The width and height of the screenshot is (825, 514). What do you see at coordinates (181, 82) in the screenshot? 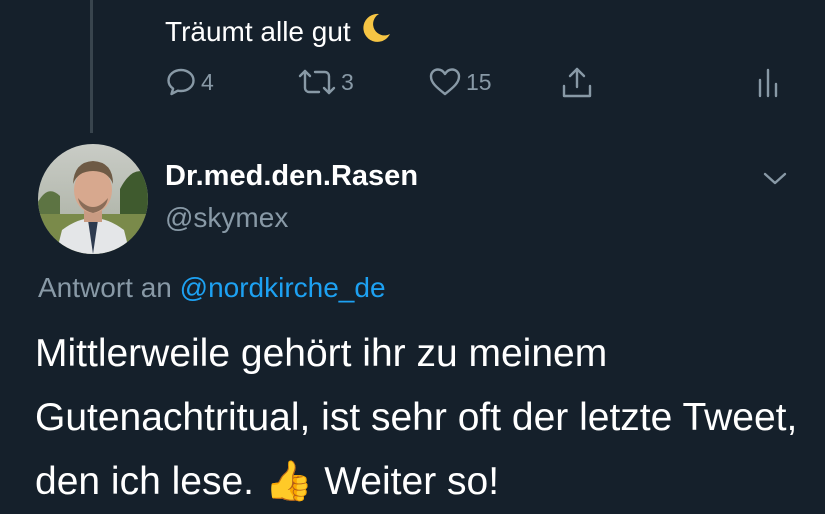
I see `reply-icon` at bounding box center [181, 82].